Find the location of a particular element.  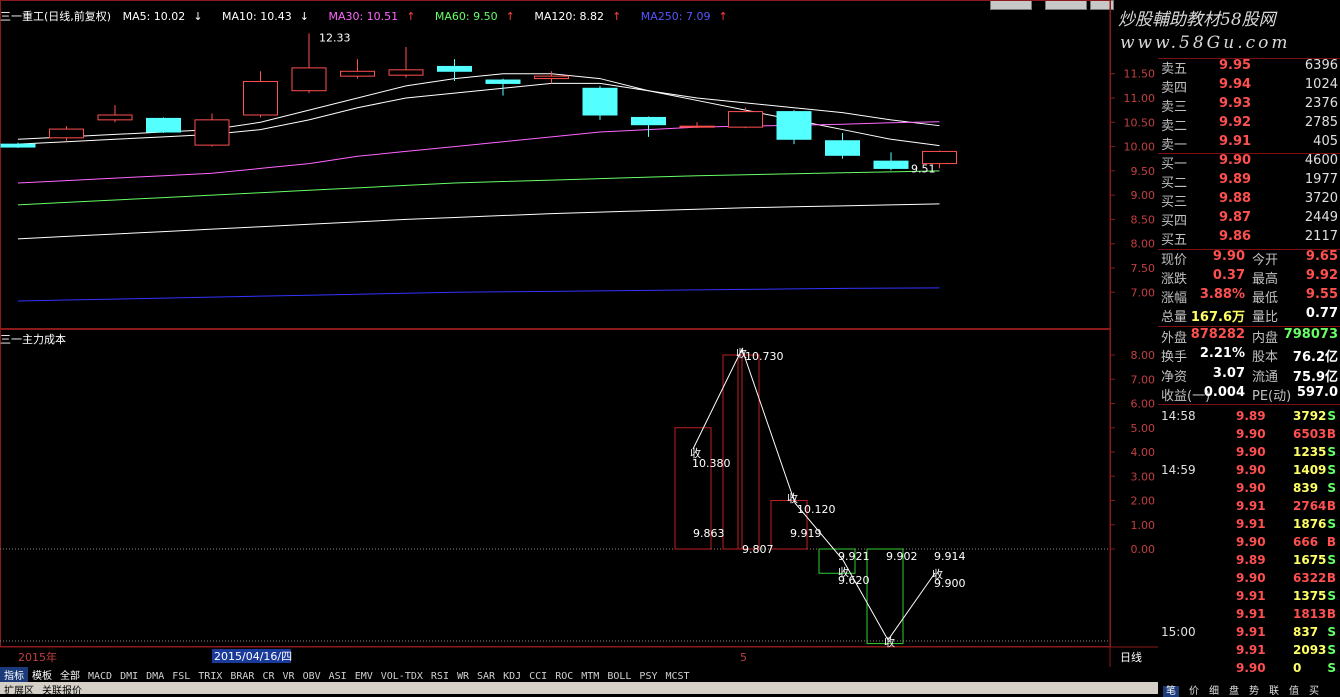

stat-label: 最低 is located at coordinates (1265, 298).